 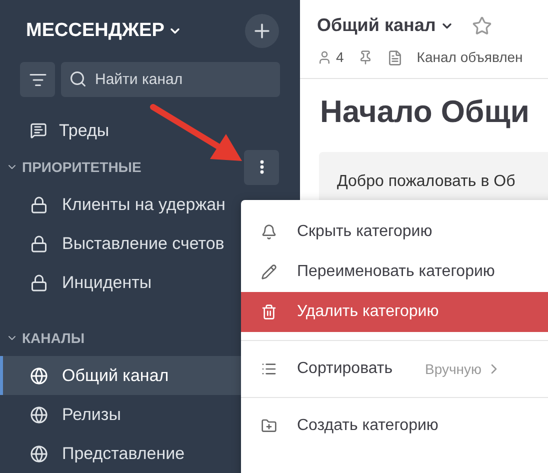 What do you see at coordinates (269, 426) in the screenshot?
I see `folder-plus-icon` at bounding box center [269, 426].